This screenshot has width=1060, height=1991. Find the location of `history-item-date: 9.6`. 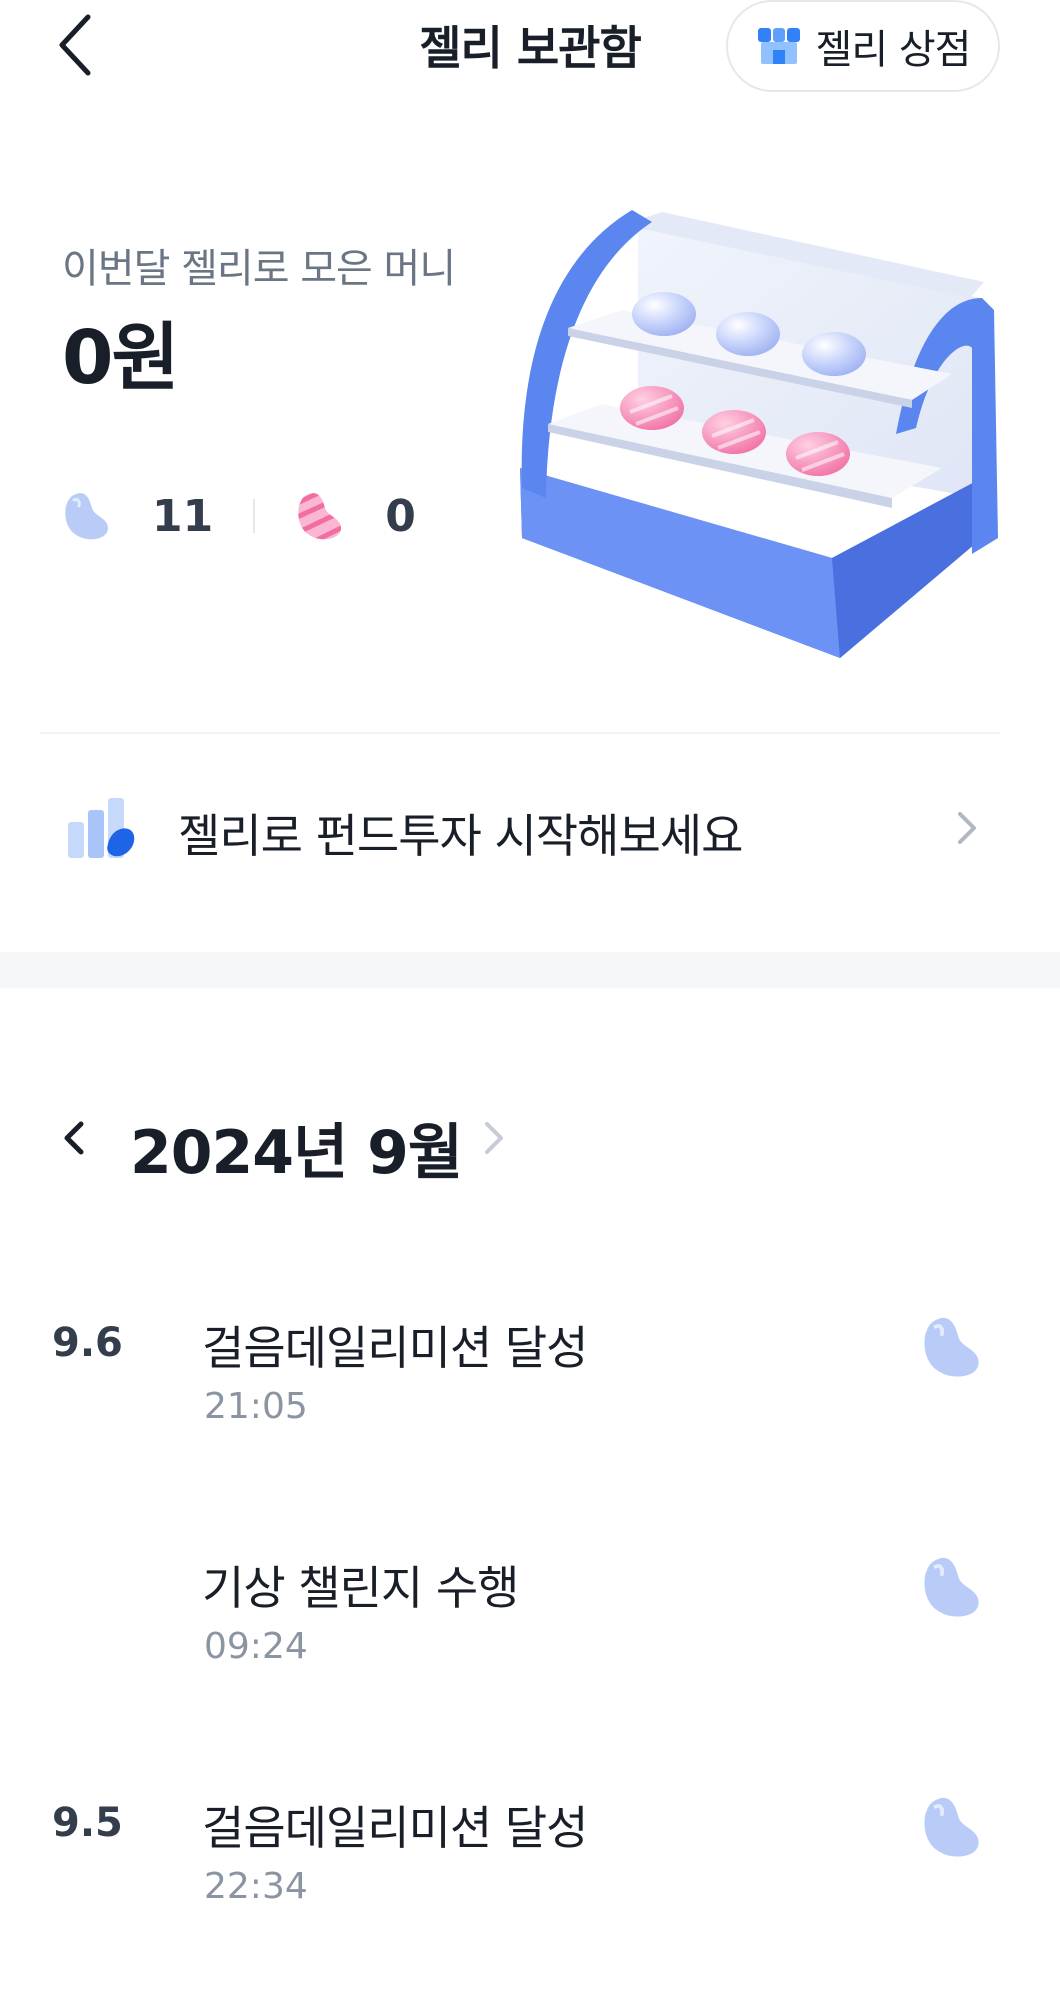

history-item-date: 9.6 is located at coordinates (87, 1343).